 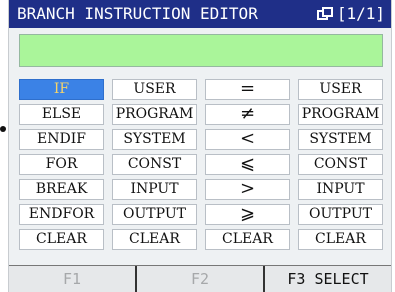 I want to click on cell-greater-equal: ⩾, so click(x=247, y=214).